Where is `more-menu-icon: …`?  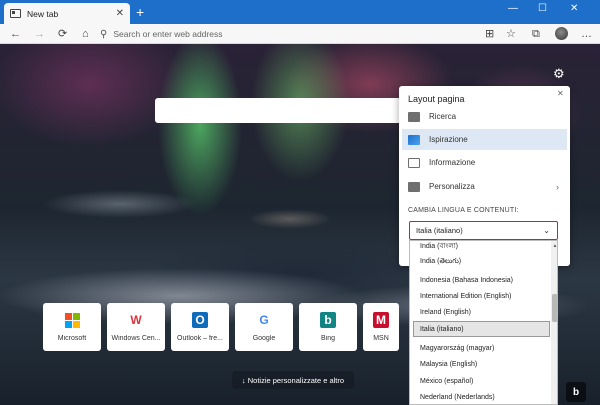
more-menu-icon: … is located at coordinates (586, 34).